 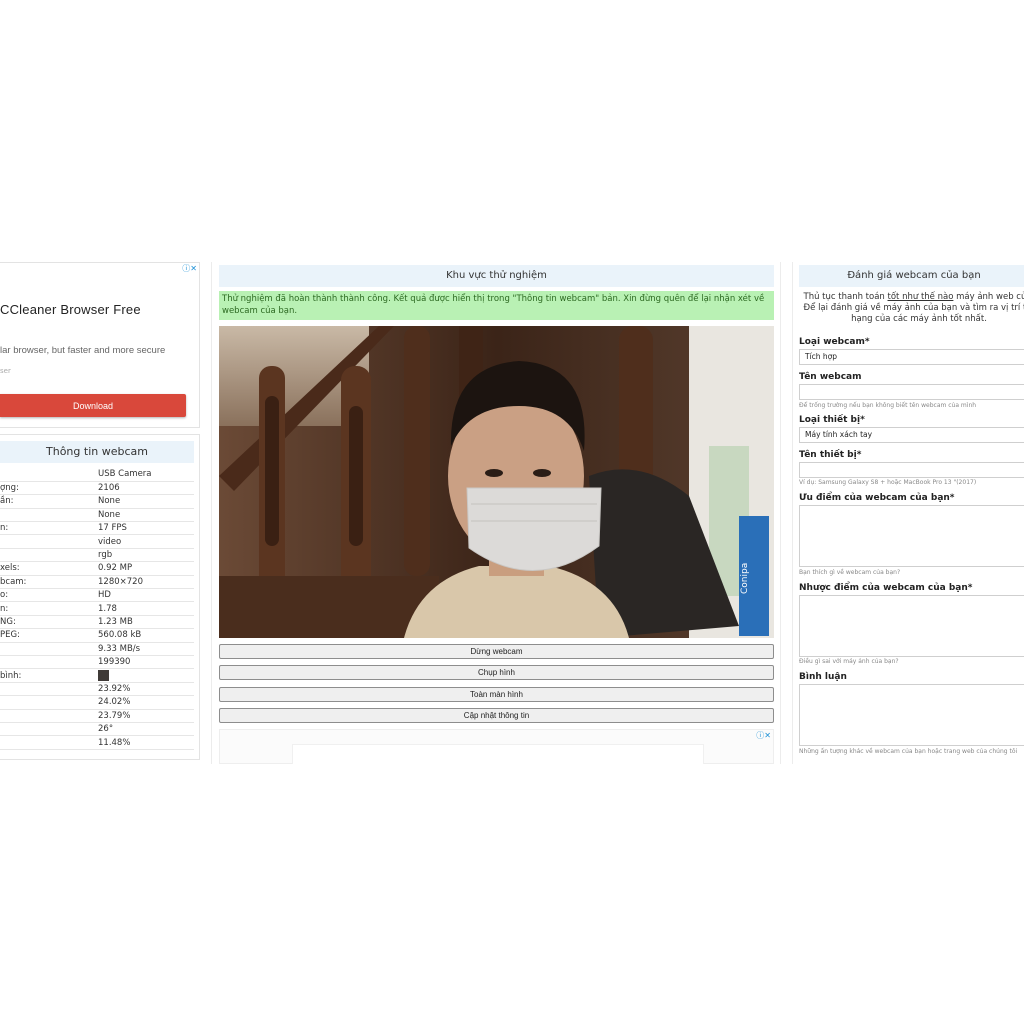 I want to click on info-row: 26°, so click(x=97, y=729).